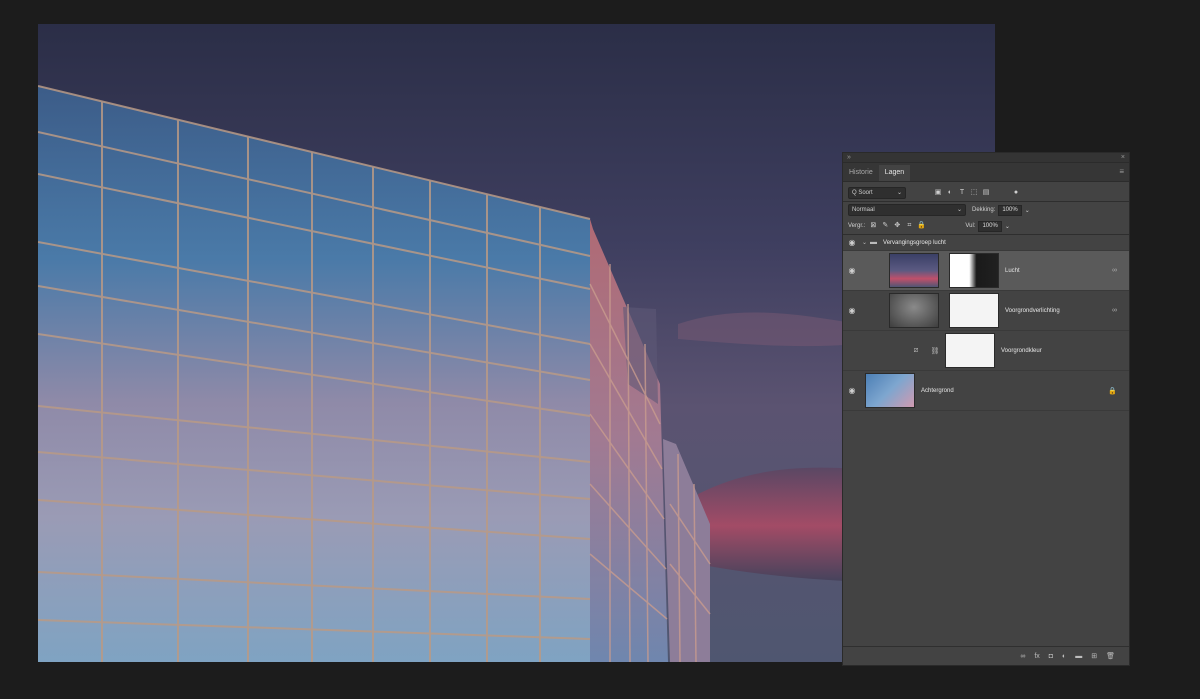  I want to click on lock-pixels-icon: ⊠, so click(873, 226).